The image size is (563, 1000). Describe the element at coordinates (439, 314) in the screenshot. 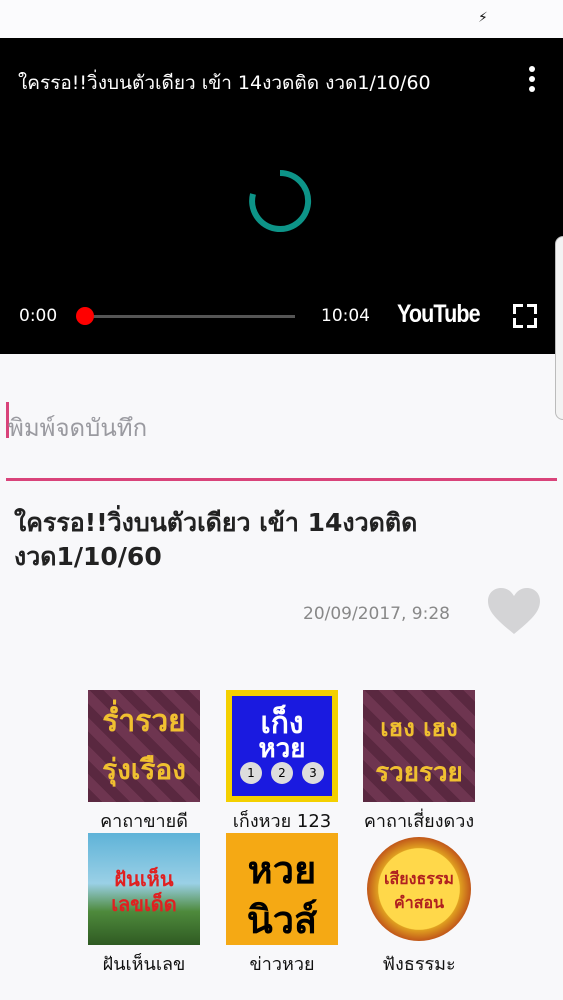

I see `youtube-logo: YouTube` at that location.